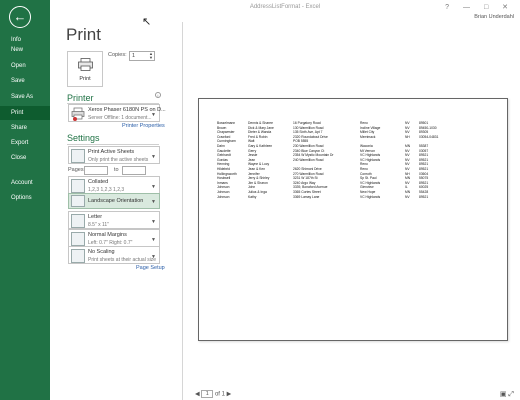 The height and width of the screenshot is (400, 520). I want to click on collate-icon, so click(78, 186).